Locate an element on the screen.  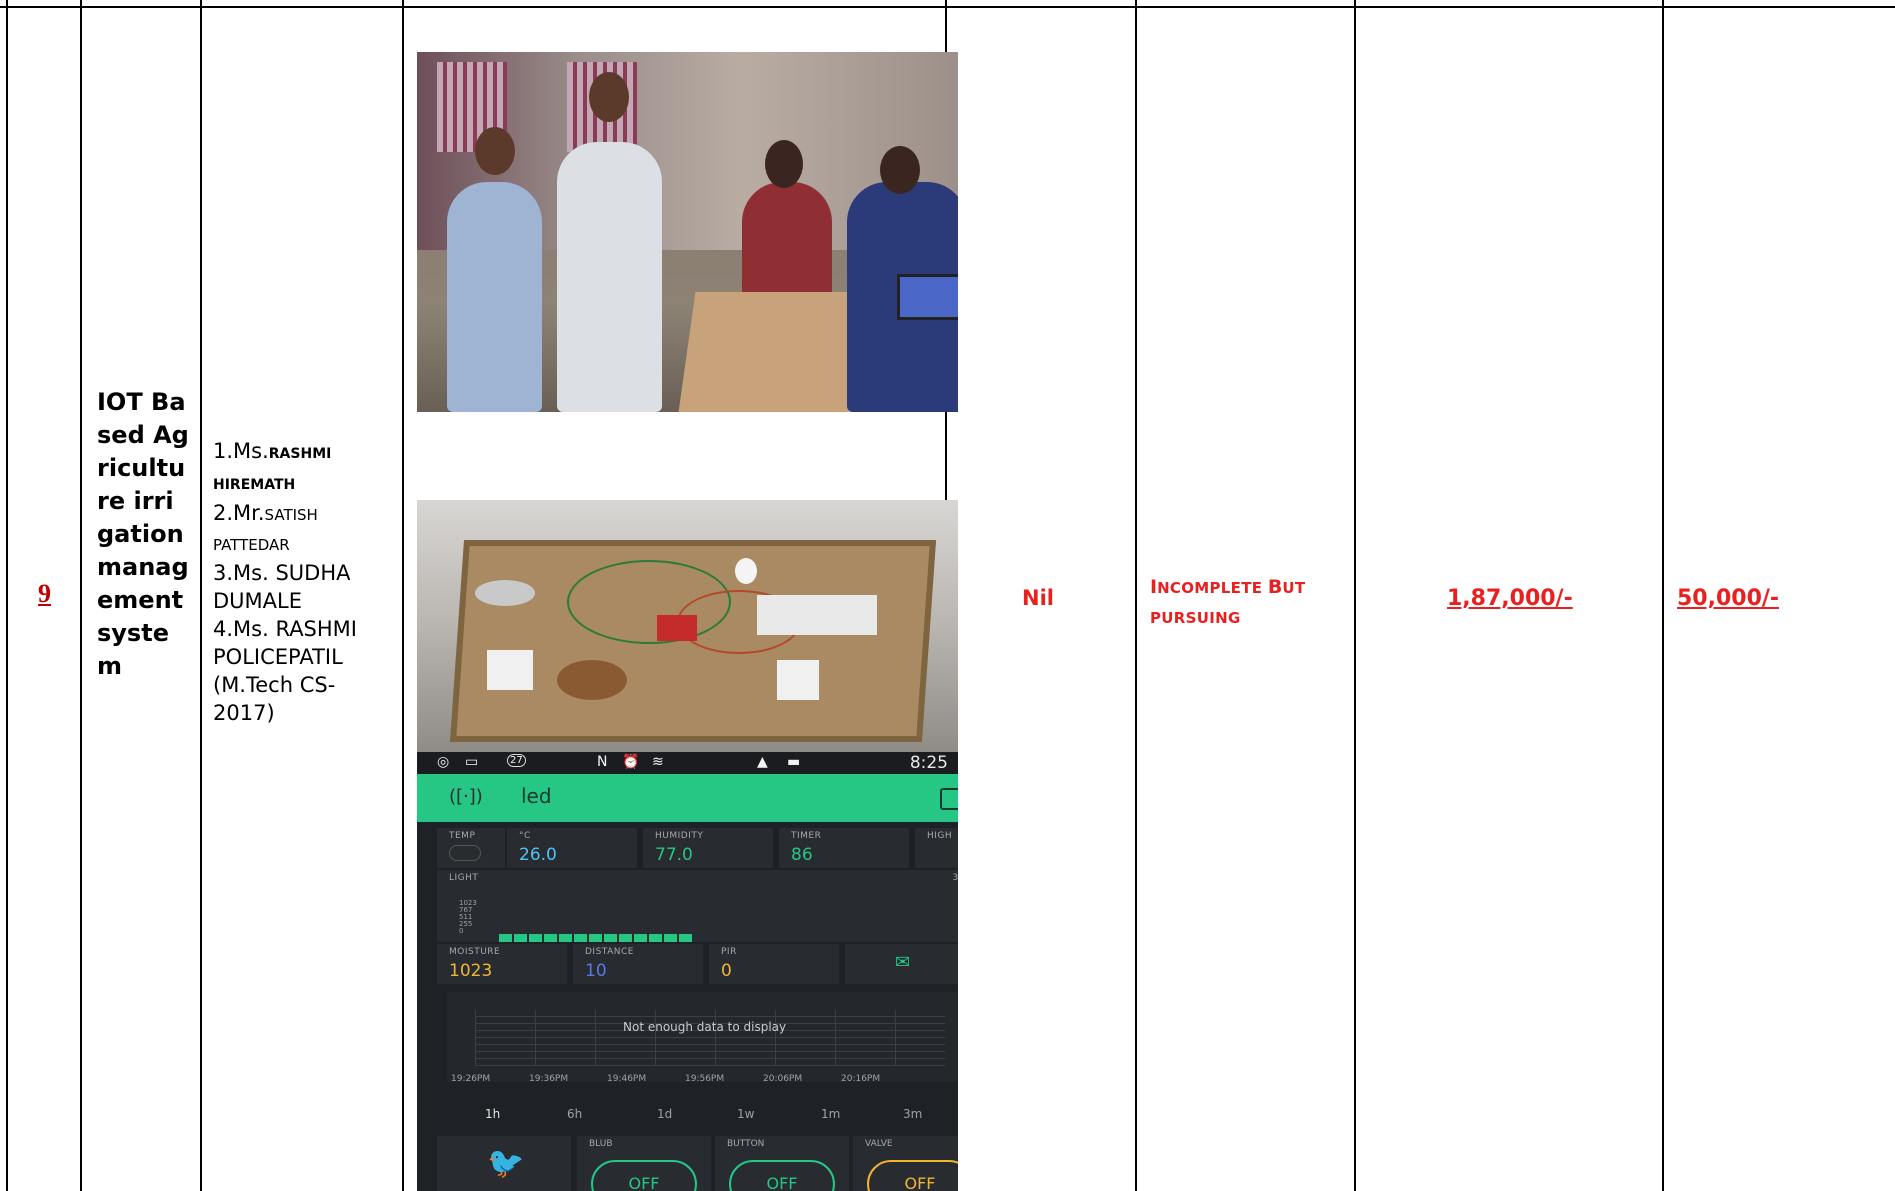
humidity-widget: HUMIDITY 77.0 is located at coordinates (708, 848).